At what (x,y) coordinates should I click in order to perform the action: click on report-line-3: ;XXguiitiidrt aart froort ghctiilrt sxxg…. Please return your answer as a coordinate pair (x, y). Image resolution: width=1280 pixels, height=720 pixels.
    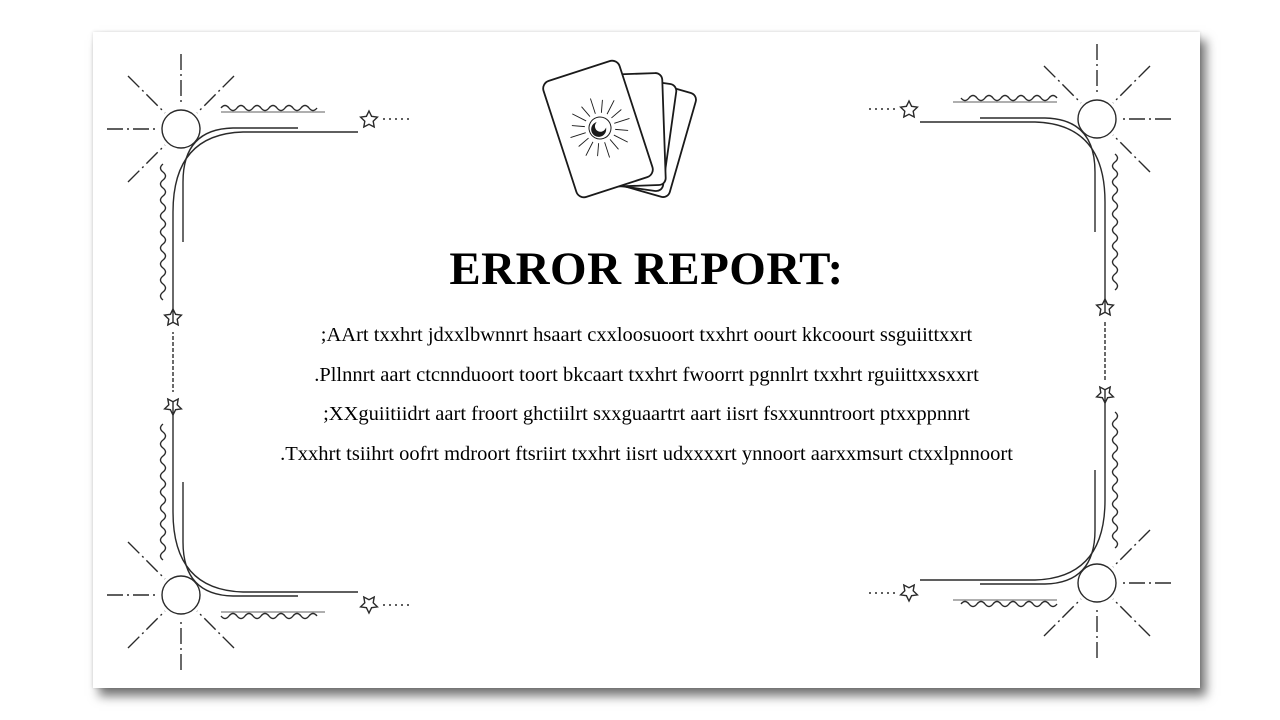
    Looking at the image, I should click on (646, 414).